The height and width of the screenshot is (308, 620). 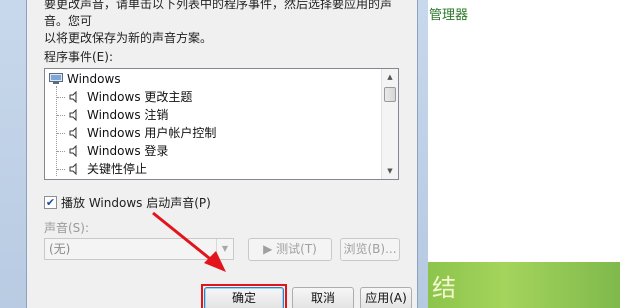 What do you see at coordinates (128, 151) in the screenshot?
I see `list-item-label: Windows 登录` at bounding box center [128, 151].